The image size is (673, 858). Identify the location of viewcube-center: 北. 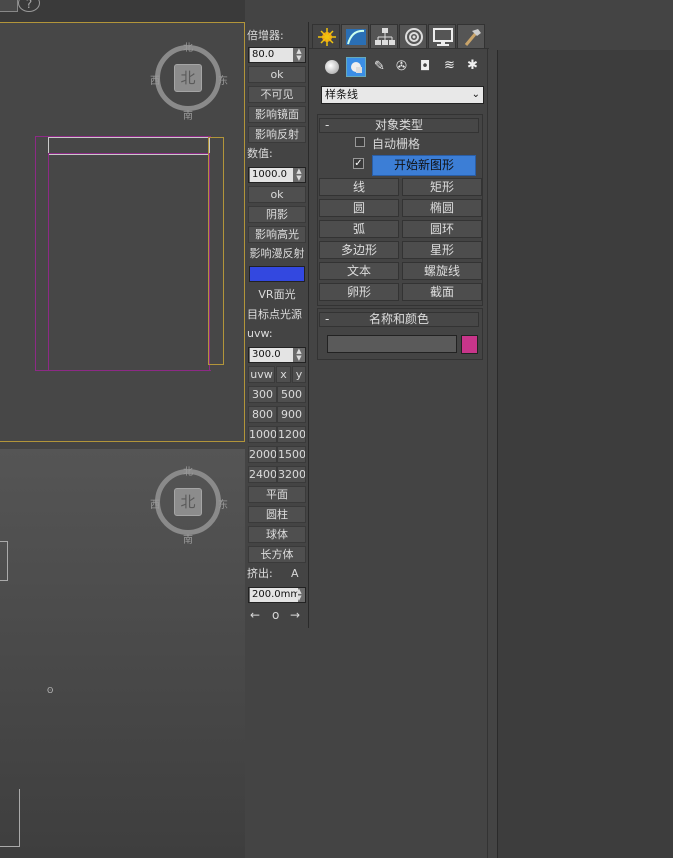
(188, 78).